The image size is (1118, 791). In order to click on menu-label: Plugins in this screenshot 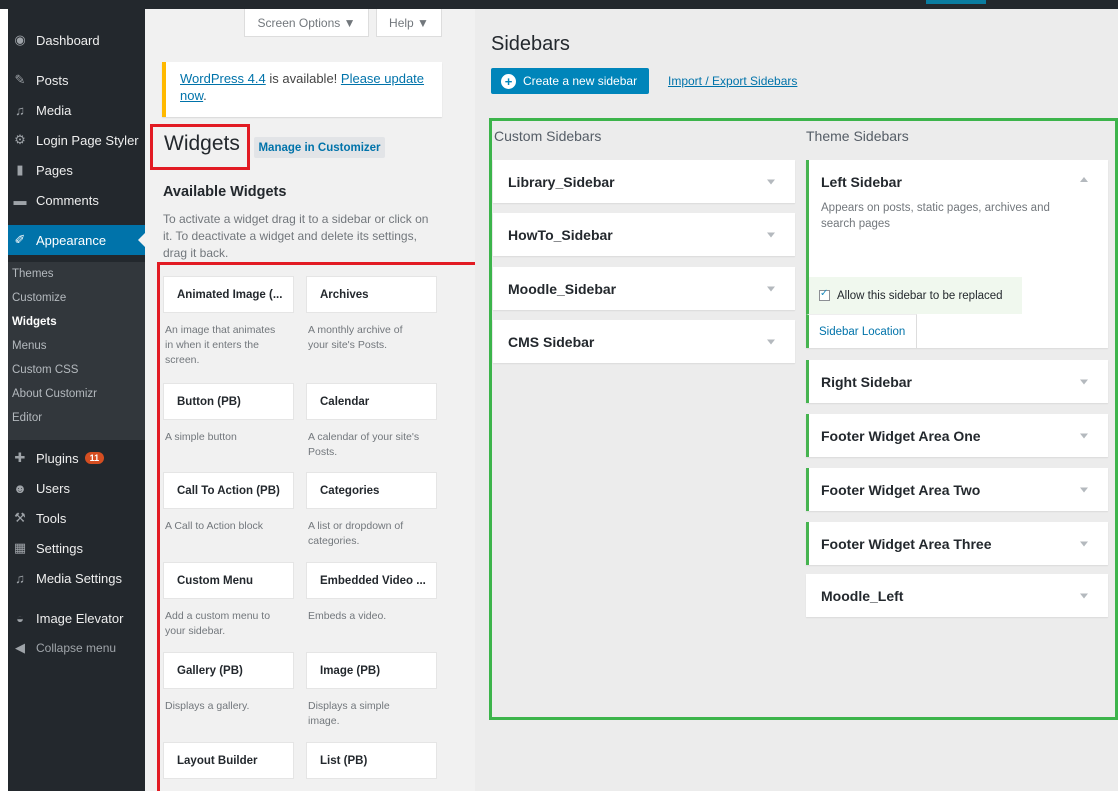, I will do `click(57, 458)`.